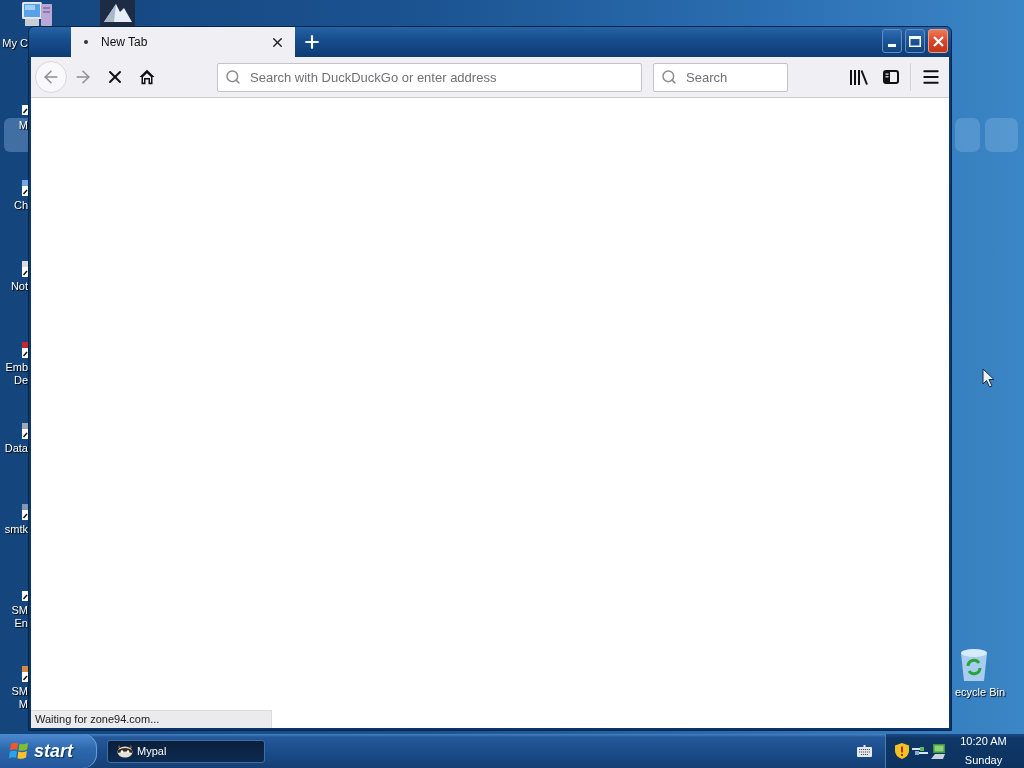 This screenshot has width=1024, height=768. Describe the element at coordinates (429, 77) in the screenshot. I see `address-field: Search with DuckDuckGo or enter address` at that location.